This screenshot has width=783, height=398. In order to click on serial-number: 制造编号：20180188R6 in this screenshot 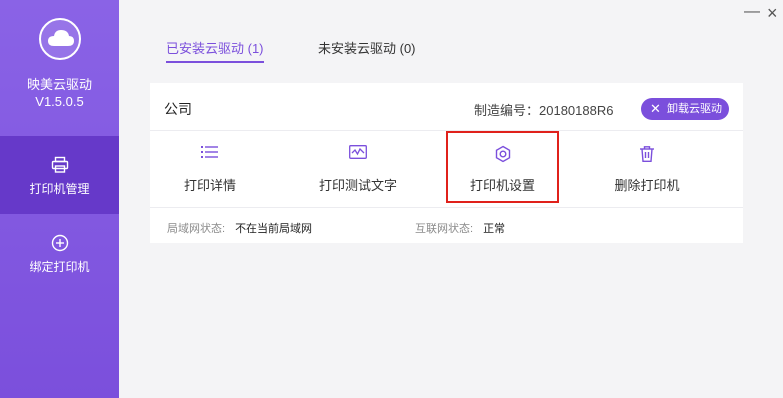, I will do `click(543, 109)`.